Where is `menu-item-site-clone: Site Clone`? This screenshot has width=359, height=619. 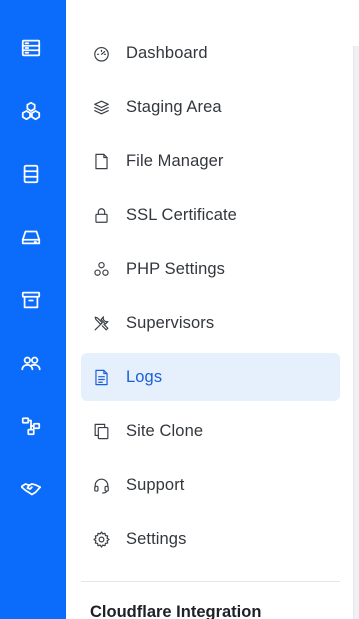
menu-item-site-clone: Site Clone is located at coordinates (210, 431).